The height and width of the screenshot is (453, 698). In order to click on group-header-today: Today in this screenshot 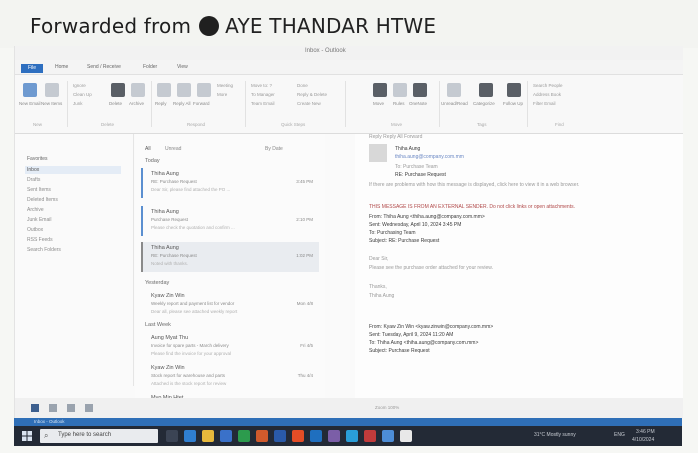, I will do `click(152, 161)`.